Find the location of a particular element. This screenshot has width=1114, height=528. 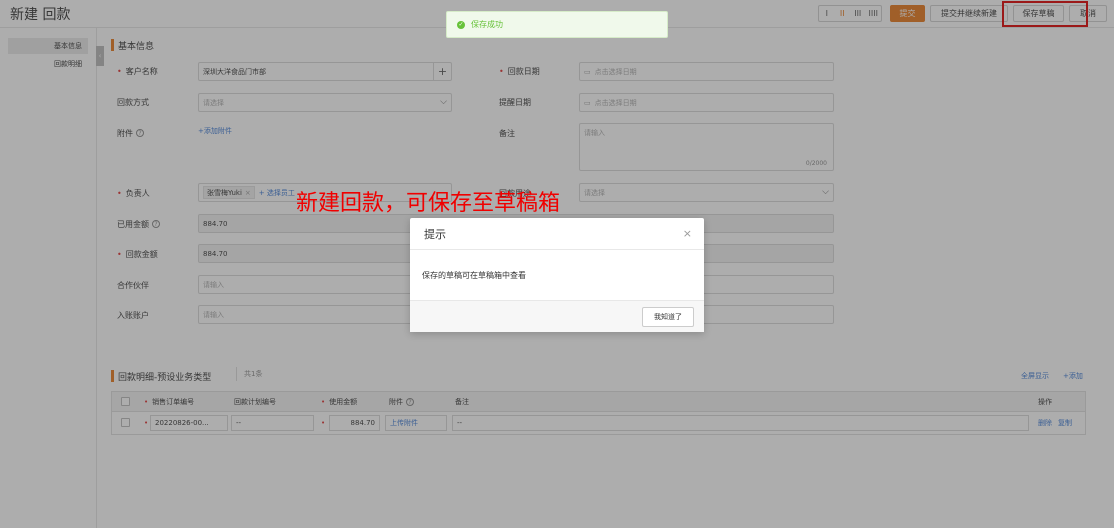

dialog-title: 提示 is located at coordinates (435, 234).